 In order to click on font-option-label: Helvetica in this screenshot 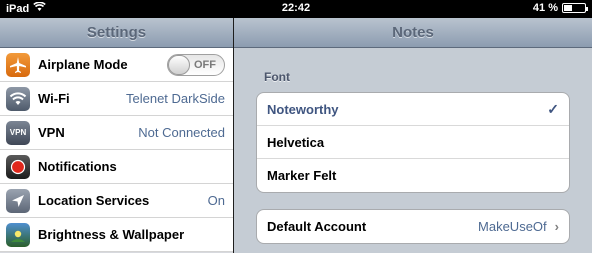, I will do `click(296, 142)`.